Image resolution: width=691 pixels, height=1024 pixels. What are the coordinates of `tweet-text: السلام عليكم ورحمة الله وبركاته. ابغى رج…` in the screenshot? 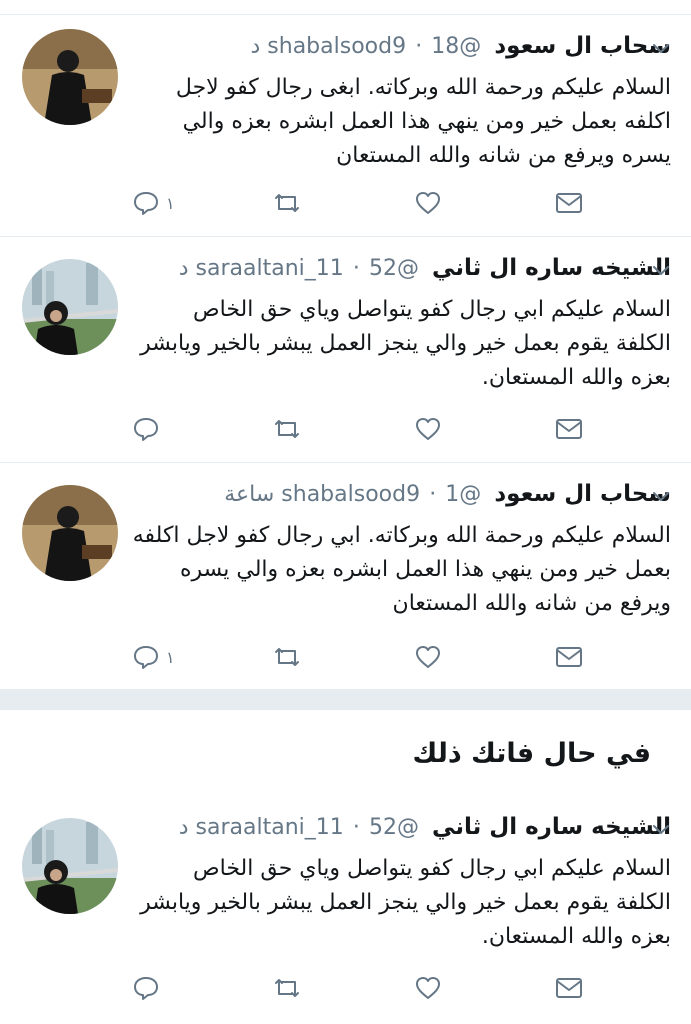 It's located at (423, 121).